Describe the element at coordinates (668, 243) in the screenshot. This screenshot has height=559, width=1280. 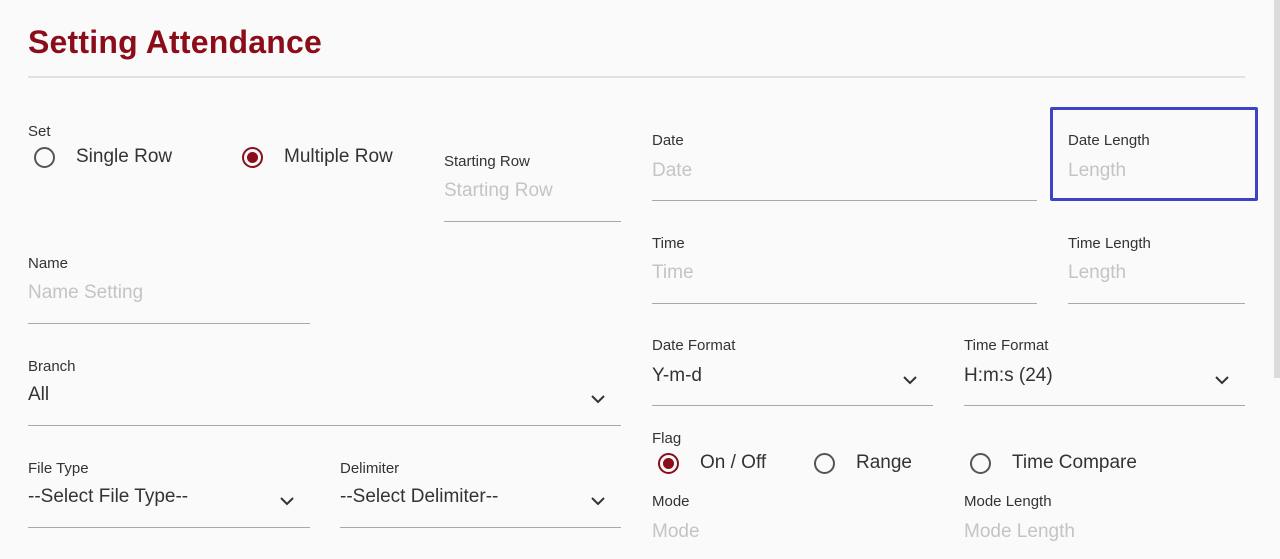
I see `time-label: Time` at that location.